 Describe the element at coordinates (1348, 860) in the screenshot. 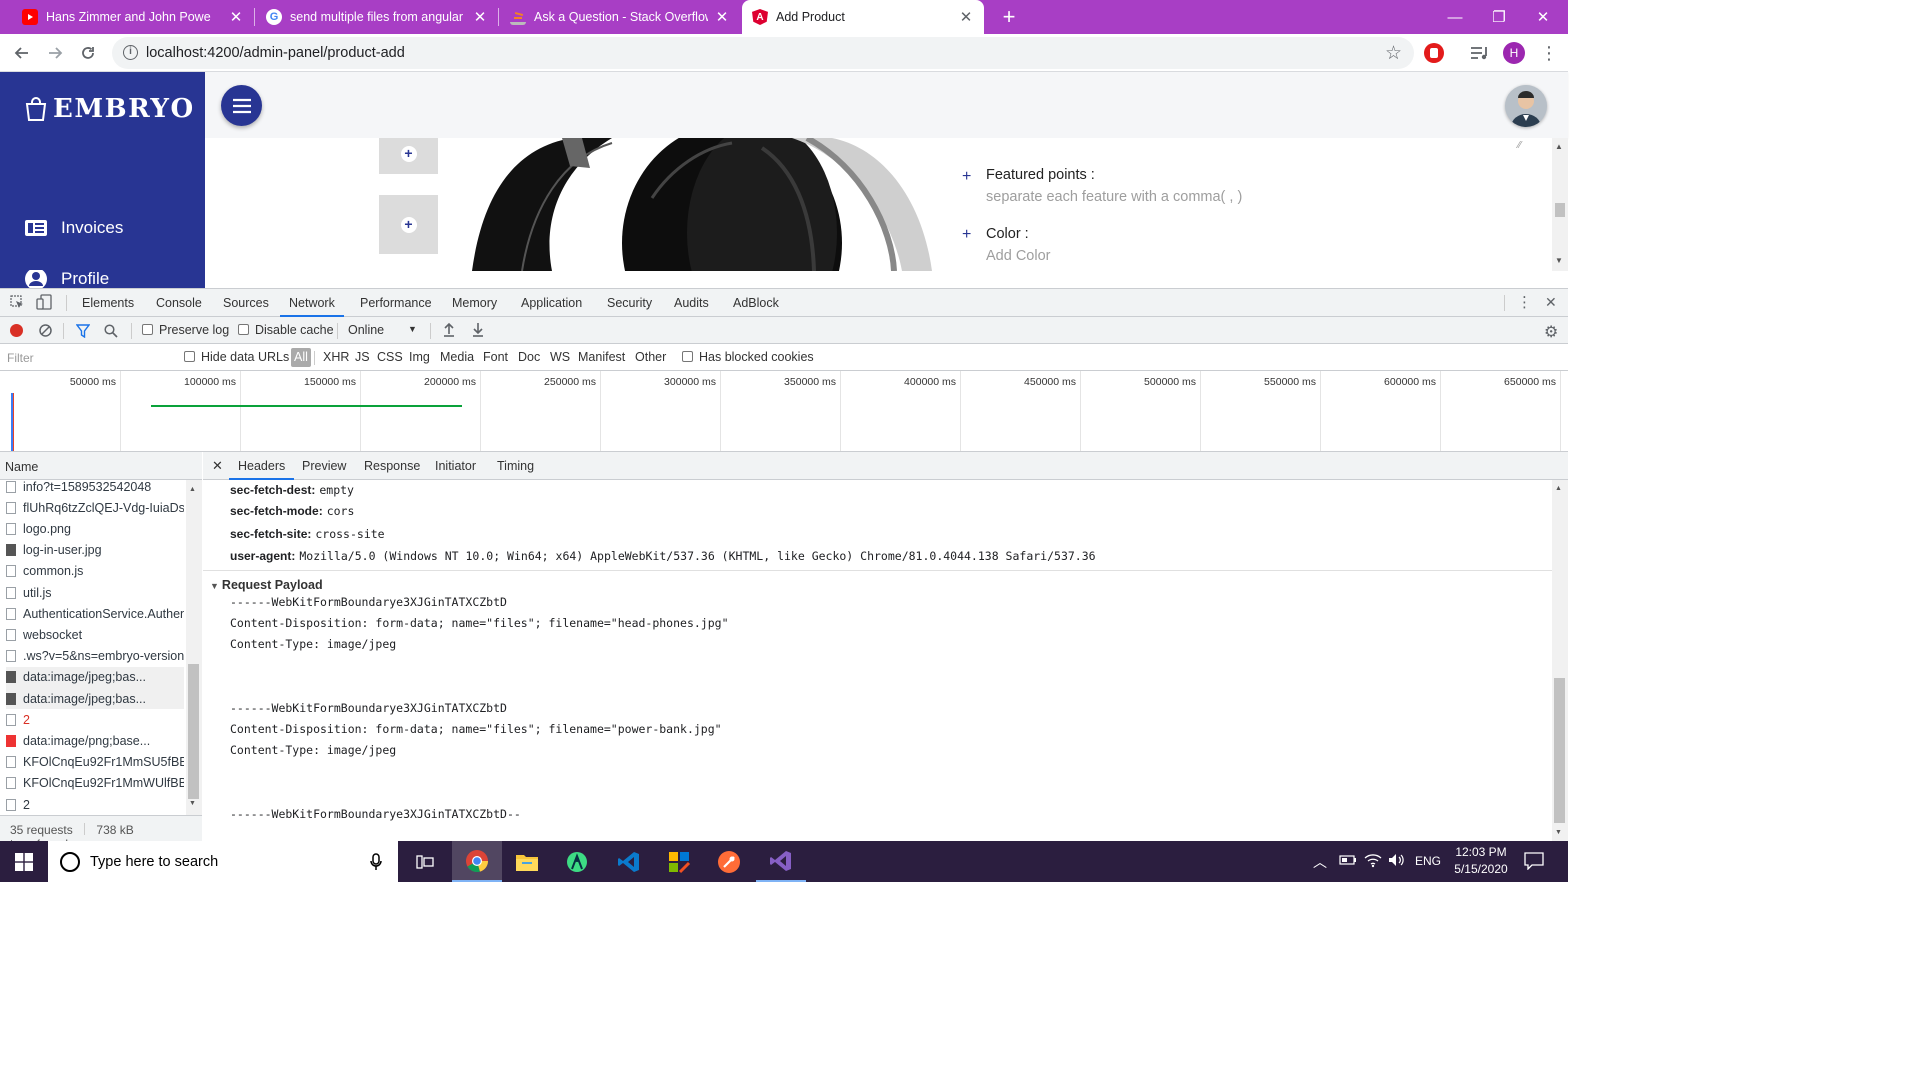

I see `battery-icon` at that location.